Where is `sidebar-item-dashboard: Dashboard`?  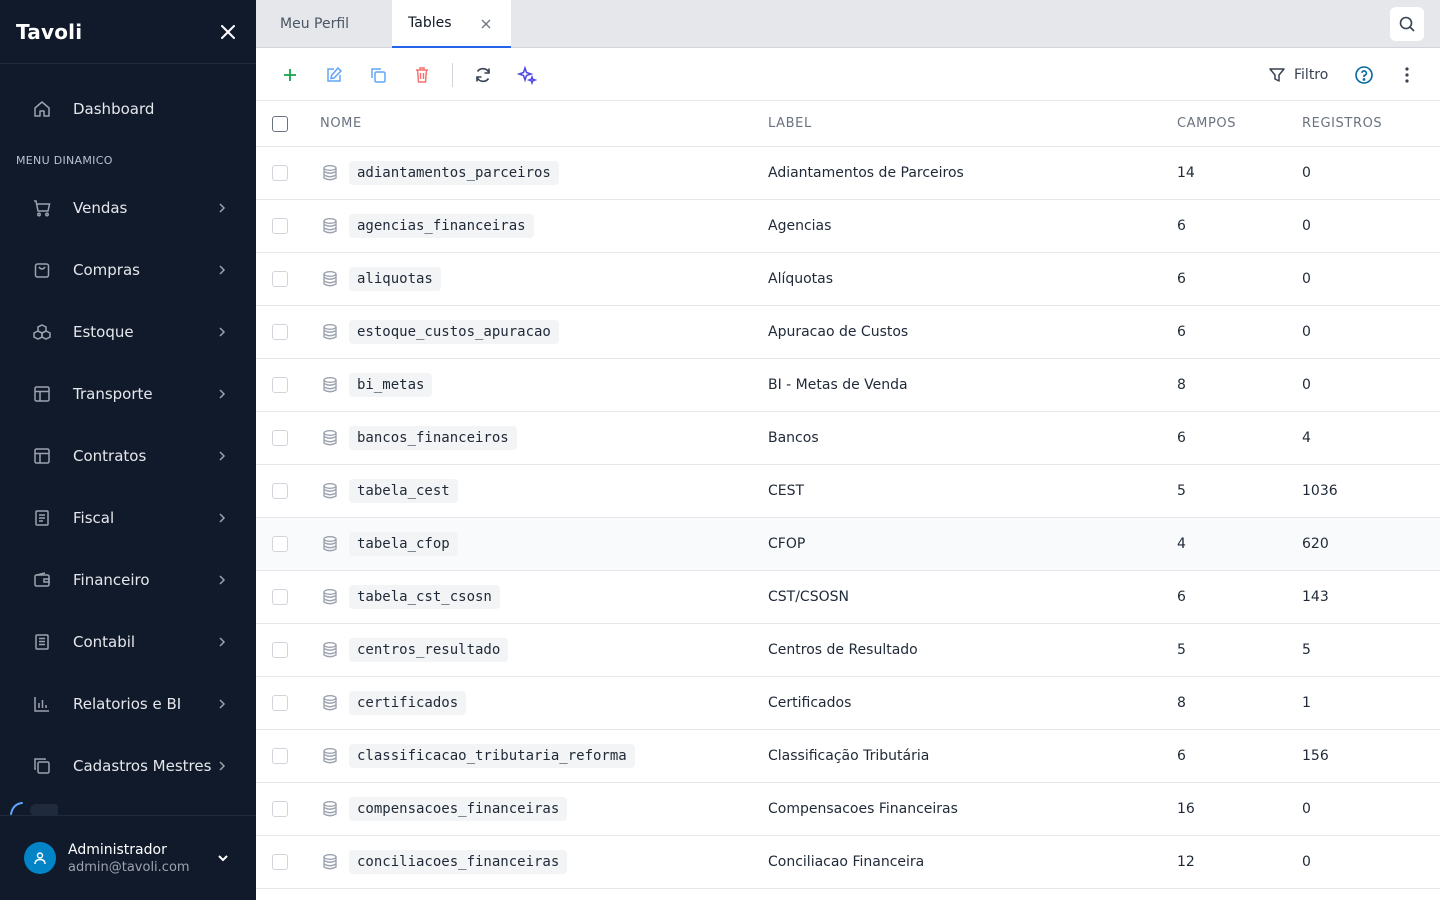 sidebar-item-dashboard: Dashboard is located at coordinates (128, 109).